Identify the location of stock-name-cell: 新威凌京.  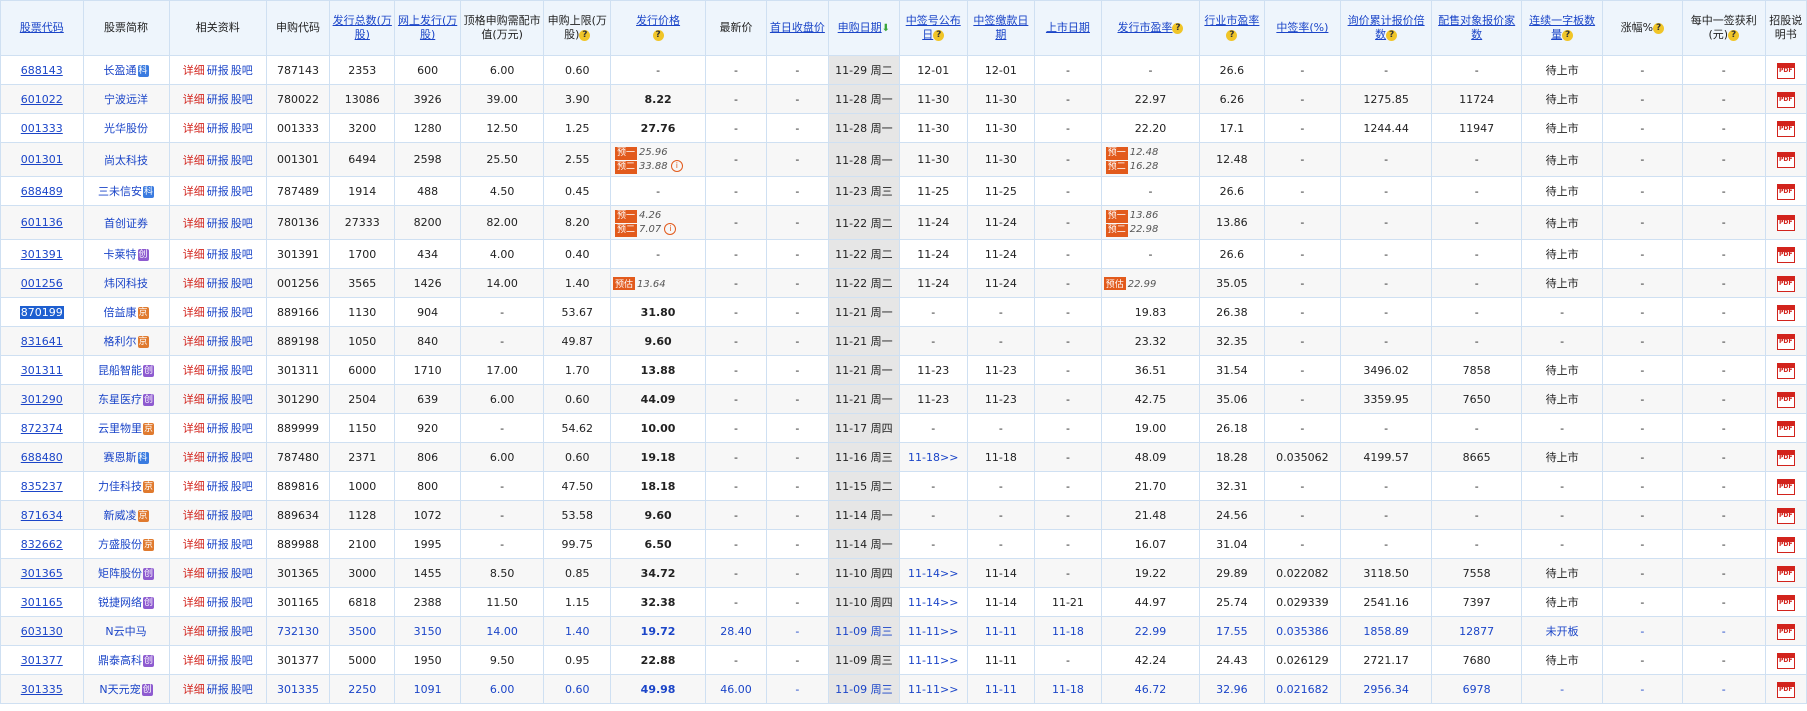
(126, 515).